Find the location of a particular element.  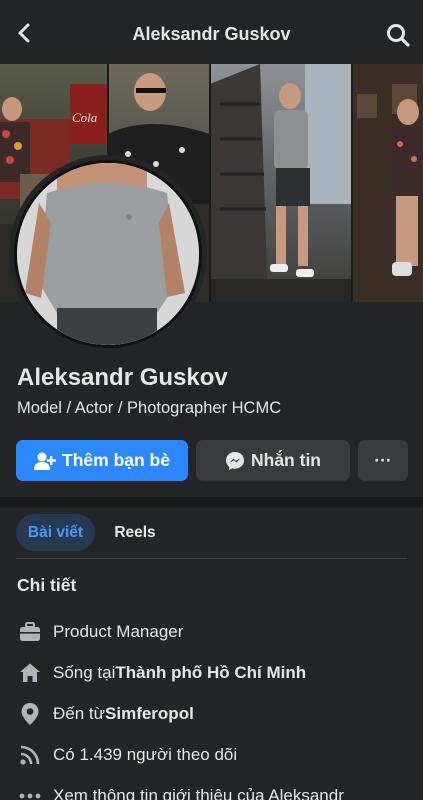

section-separator is located at coordinates (211, 502).